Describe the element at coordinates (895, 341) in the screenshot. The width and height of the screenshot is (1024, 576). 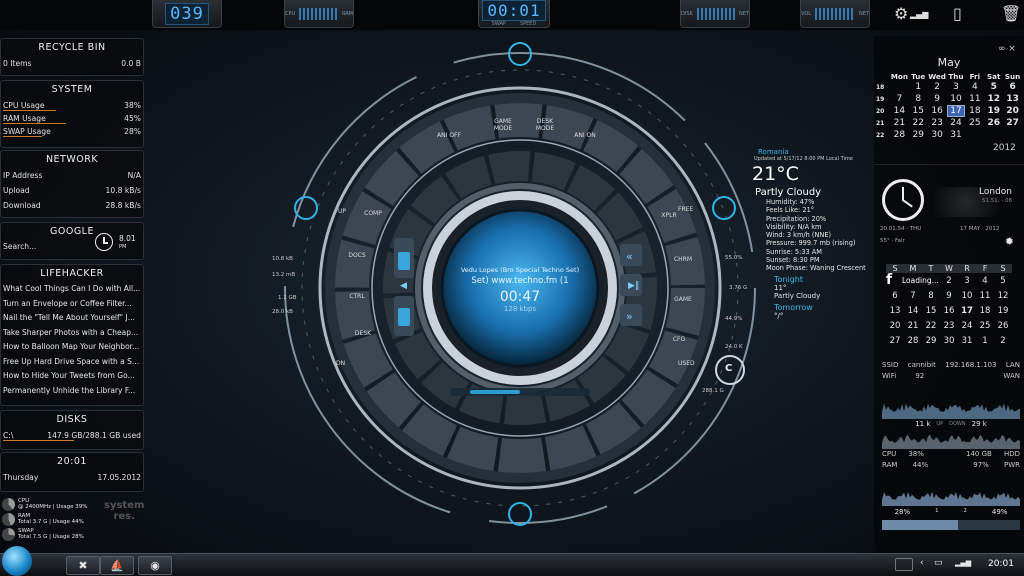
I see `mini-day: 27` at that location.